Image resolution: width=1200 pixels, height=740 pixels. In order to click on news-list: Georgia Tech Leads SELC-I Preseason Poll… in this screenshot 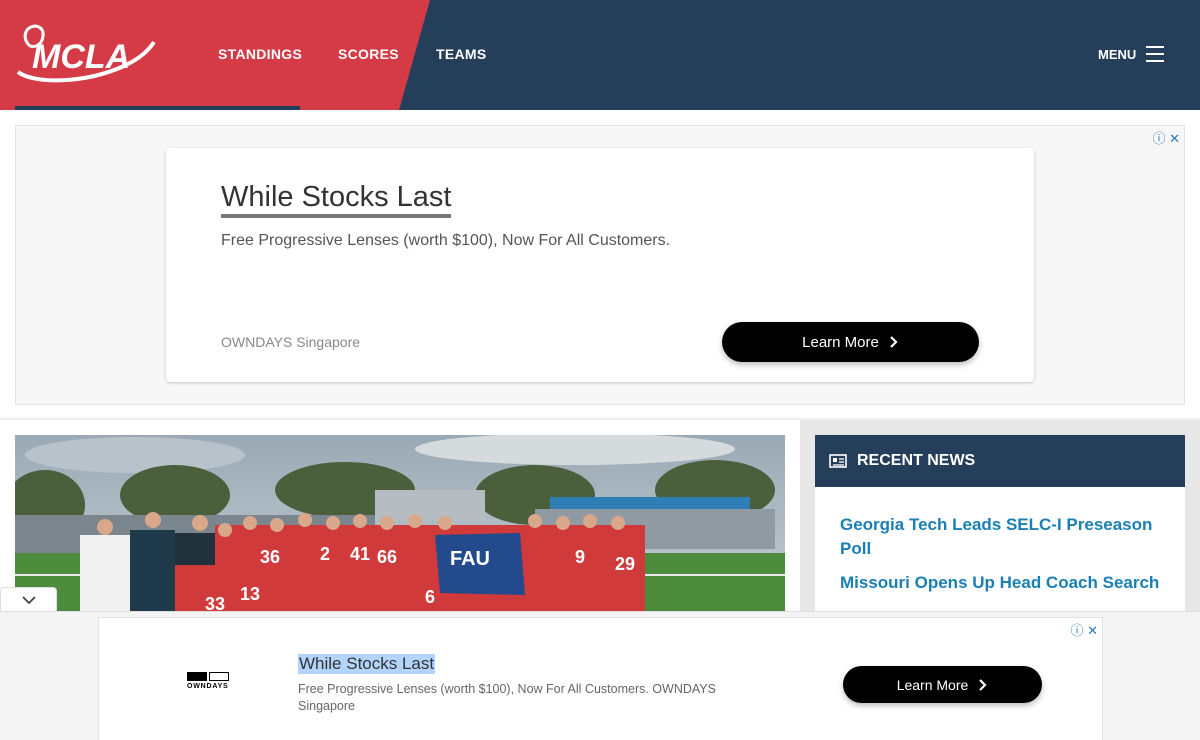, I will do `click(1000, 541)`.